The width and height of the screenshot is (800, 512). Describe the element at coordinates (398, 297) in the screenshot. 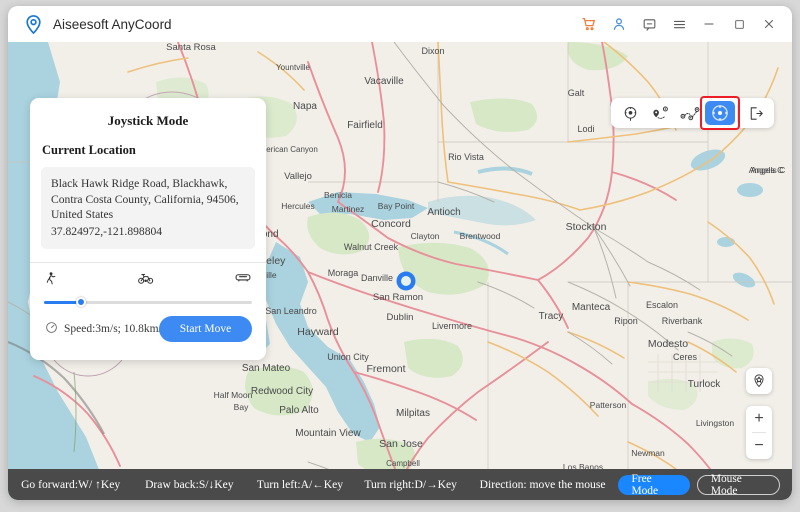

I see `map-label: San Ramon` at that location.